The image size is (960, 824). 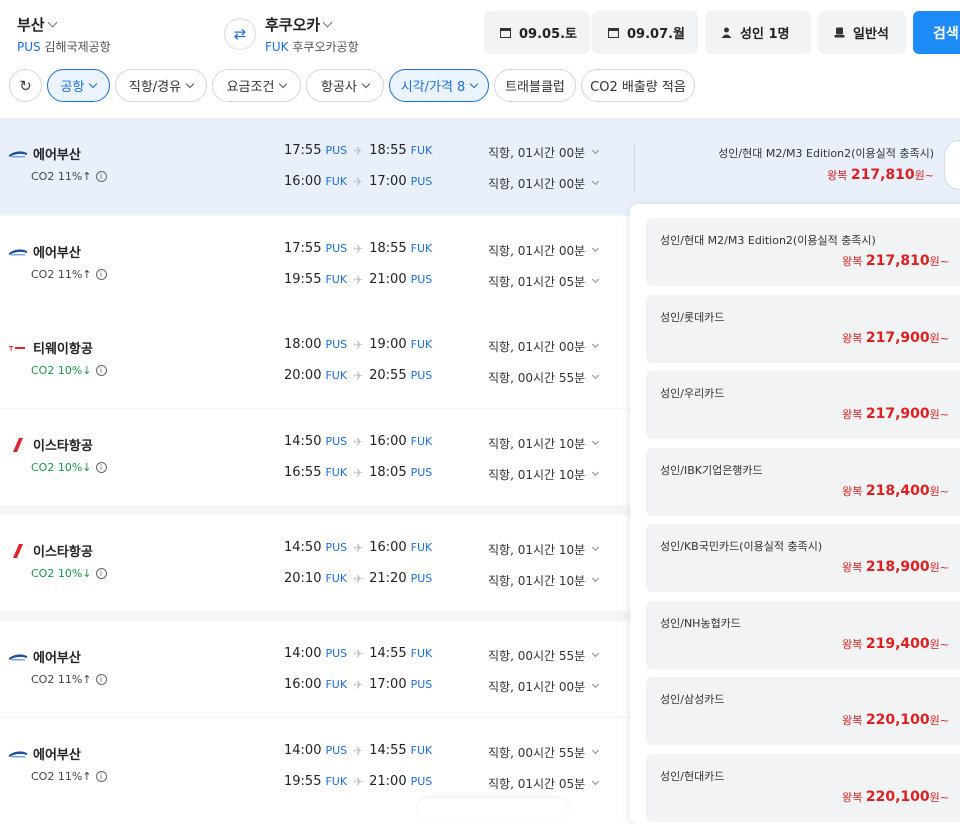 What do you see at coordinates (952, 165) in the screenshot?
I see `collapse-toggle` at bounding box center [952, 165].